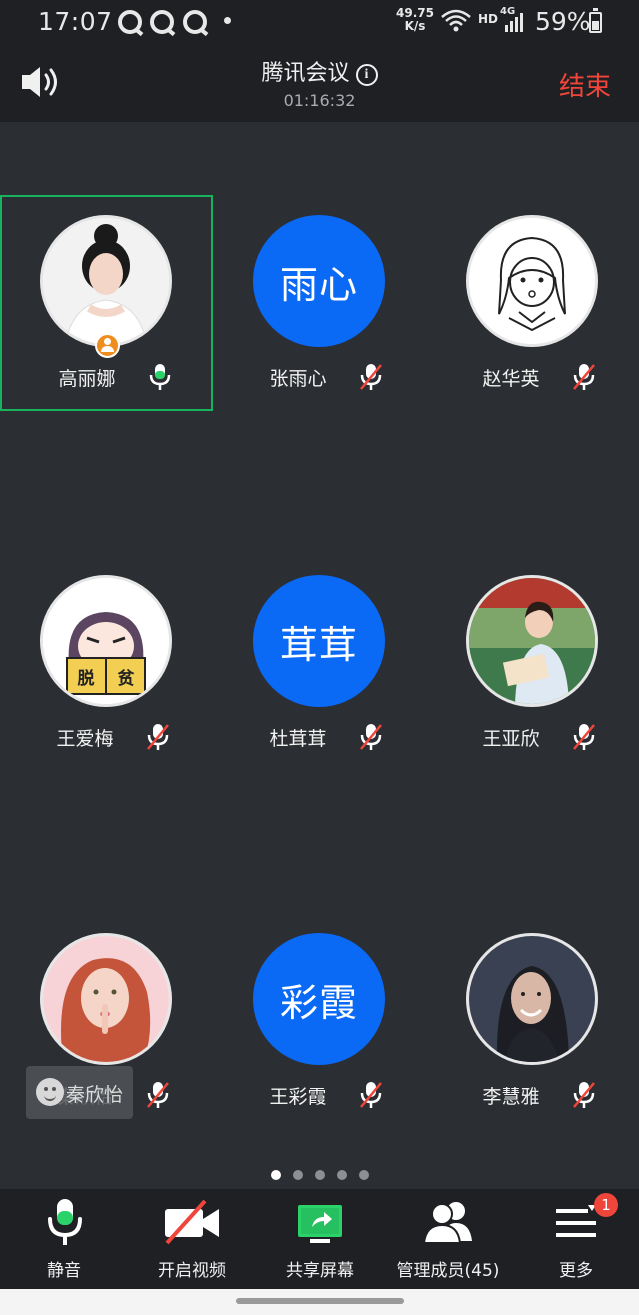 This screenshot has height=1315, width=639. What do you see at coordinates (50, 1092) in the screenshot?
I see `emoji-icon` at bounding box center [50, 1092].